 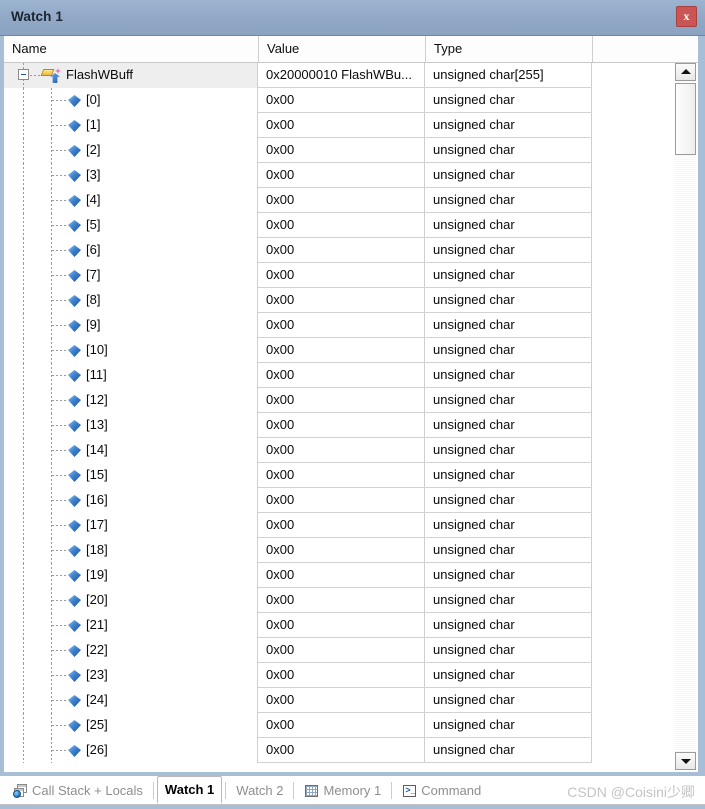 I want to click on table-row: [25] 0x00 unsigned char, so click(x=351, y=725).